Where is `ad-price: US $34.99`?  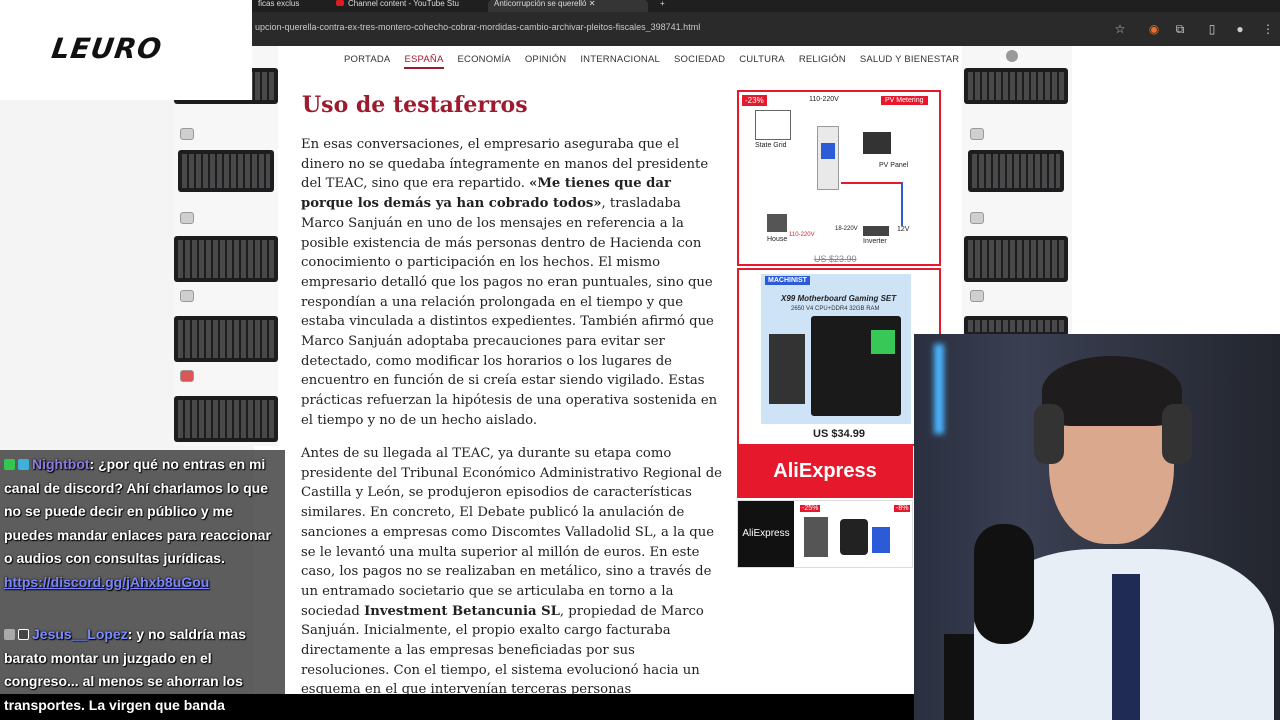
ad-price: US $34.99 is located at coordinates (839, 434).